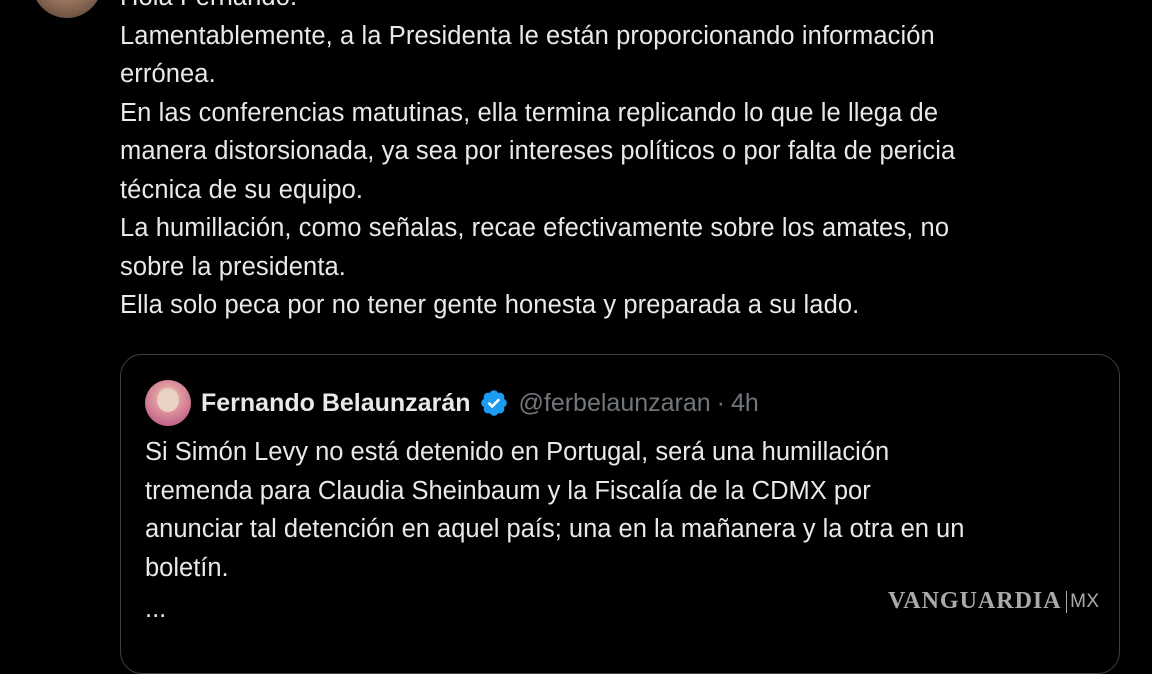 The image size is (1152, 674). What do you see at coordinates (745, 403) in the screenshot?
I see `quoted-tweet-timestamp: 4h` at bounding box center [745, 403].